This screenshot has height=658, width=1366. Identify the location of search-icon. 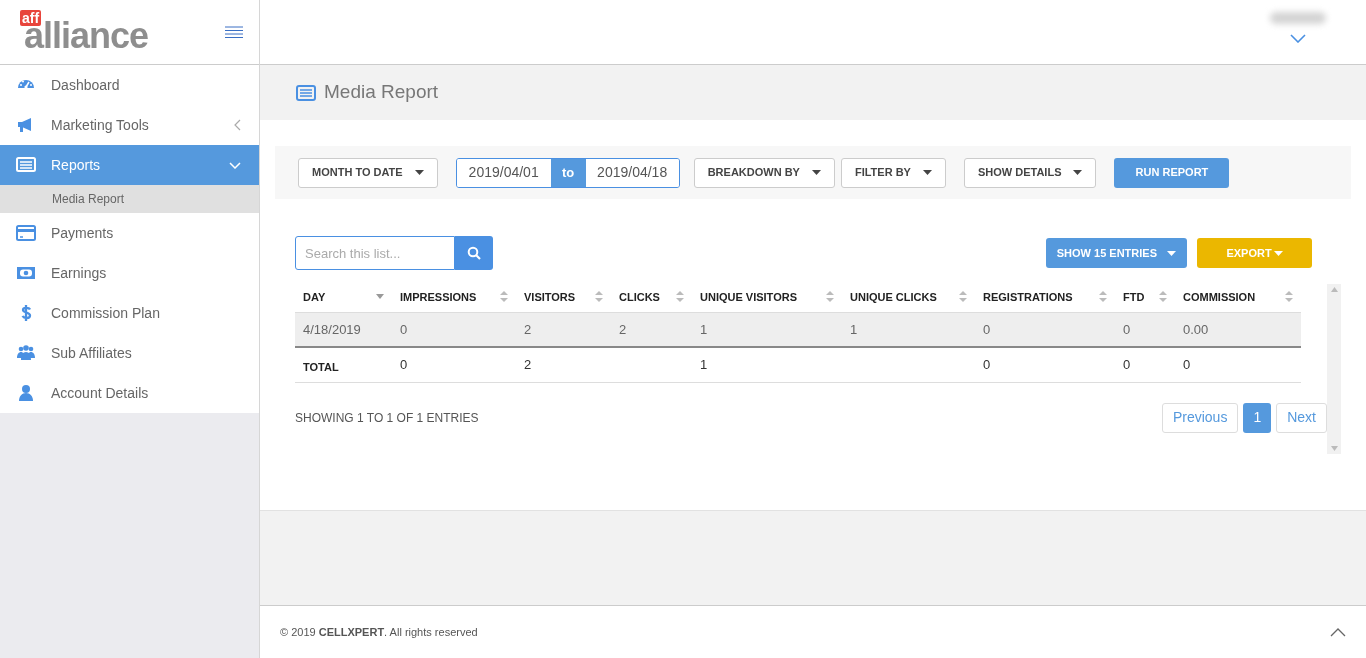
(474, 253).